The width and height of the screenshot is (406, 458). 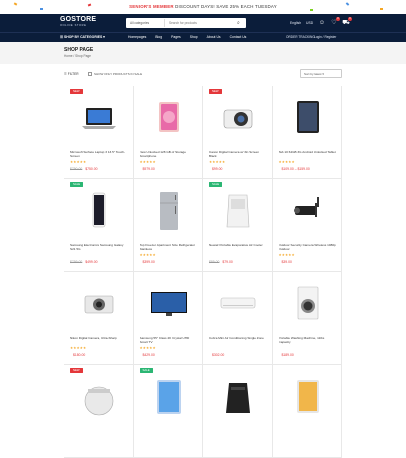 What do you see at coordinates (194, 37) in the screenshot?
I see `menu-item-shop: Shop` at bounding box center [194, 37].